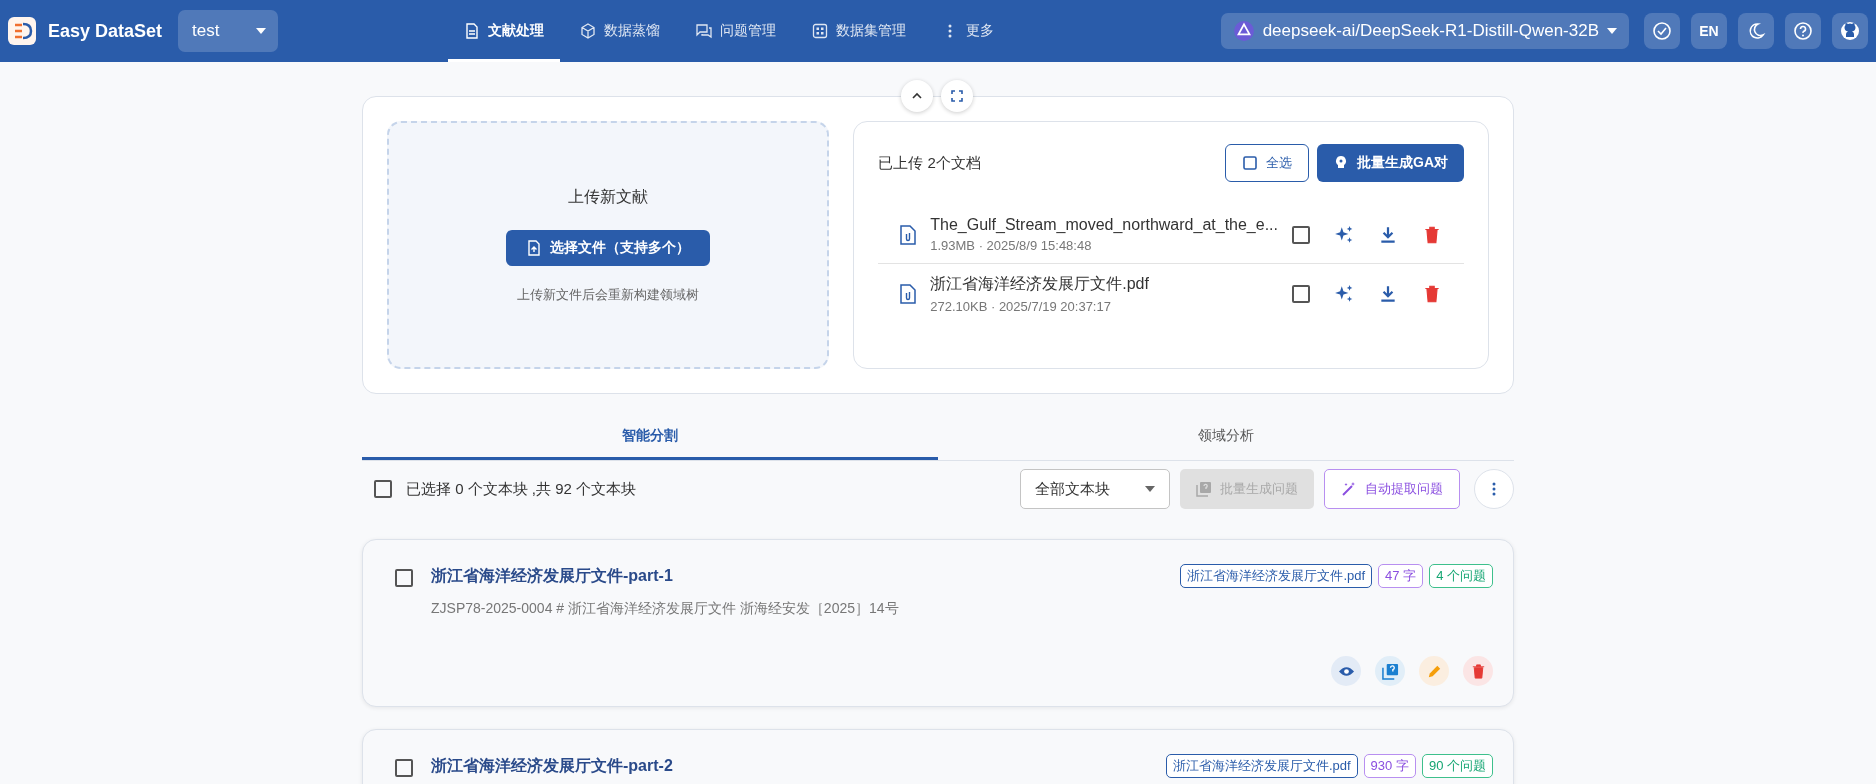 The width and height of the screenshot is (1876, 784). Describe the element at coordinates (1226, 437) in the screenshot. I see `view-tab: 领域分析` at that location.